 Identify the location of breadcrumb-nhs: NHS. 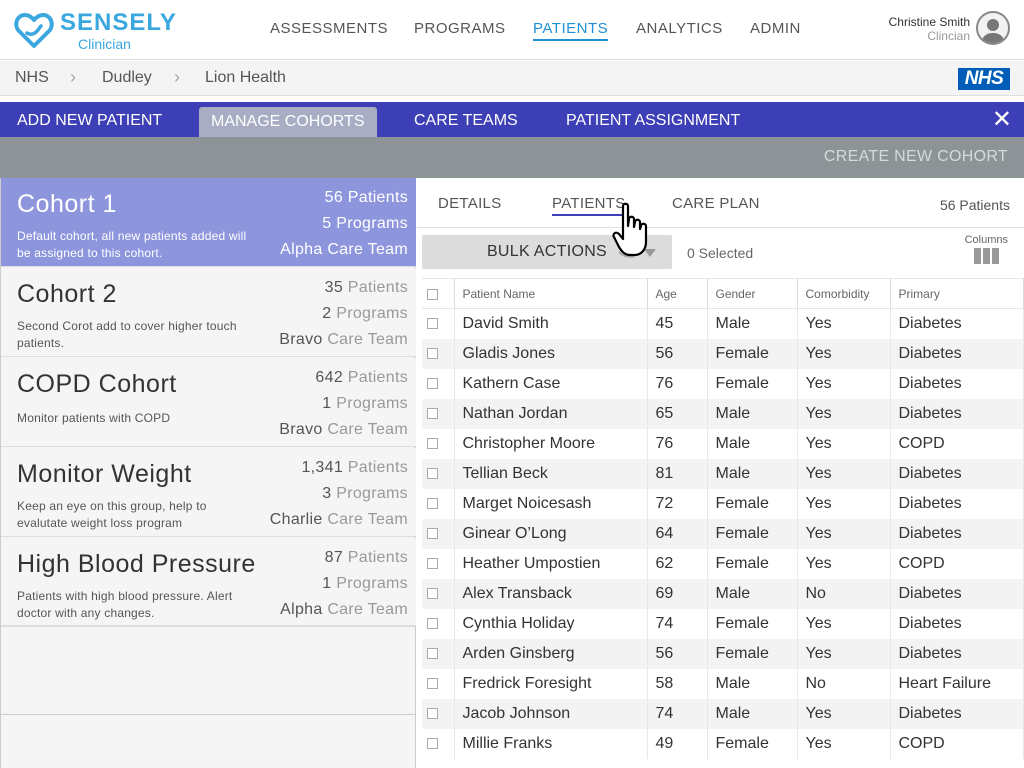
(32, 78).